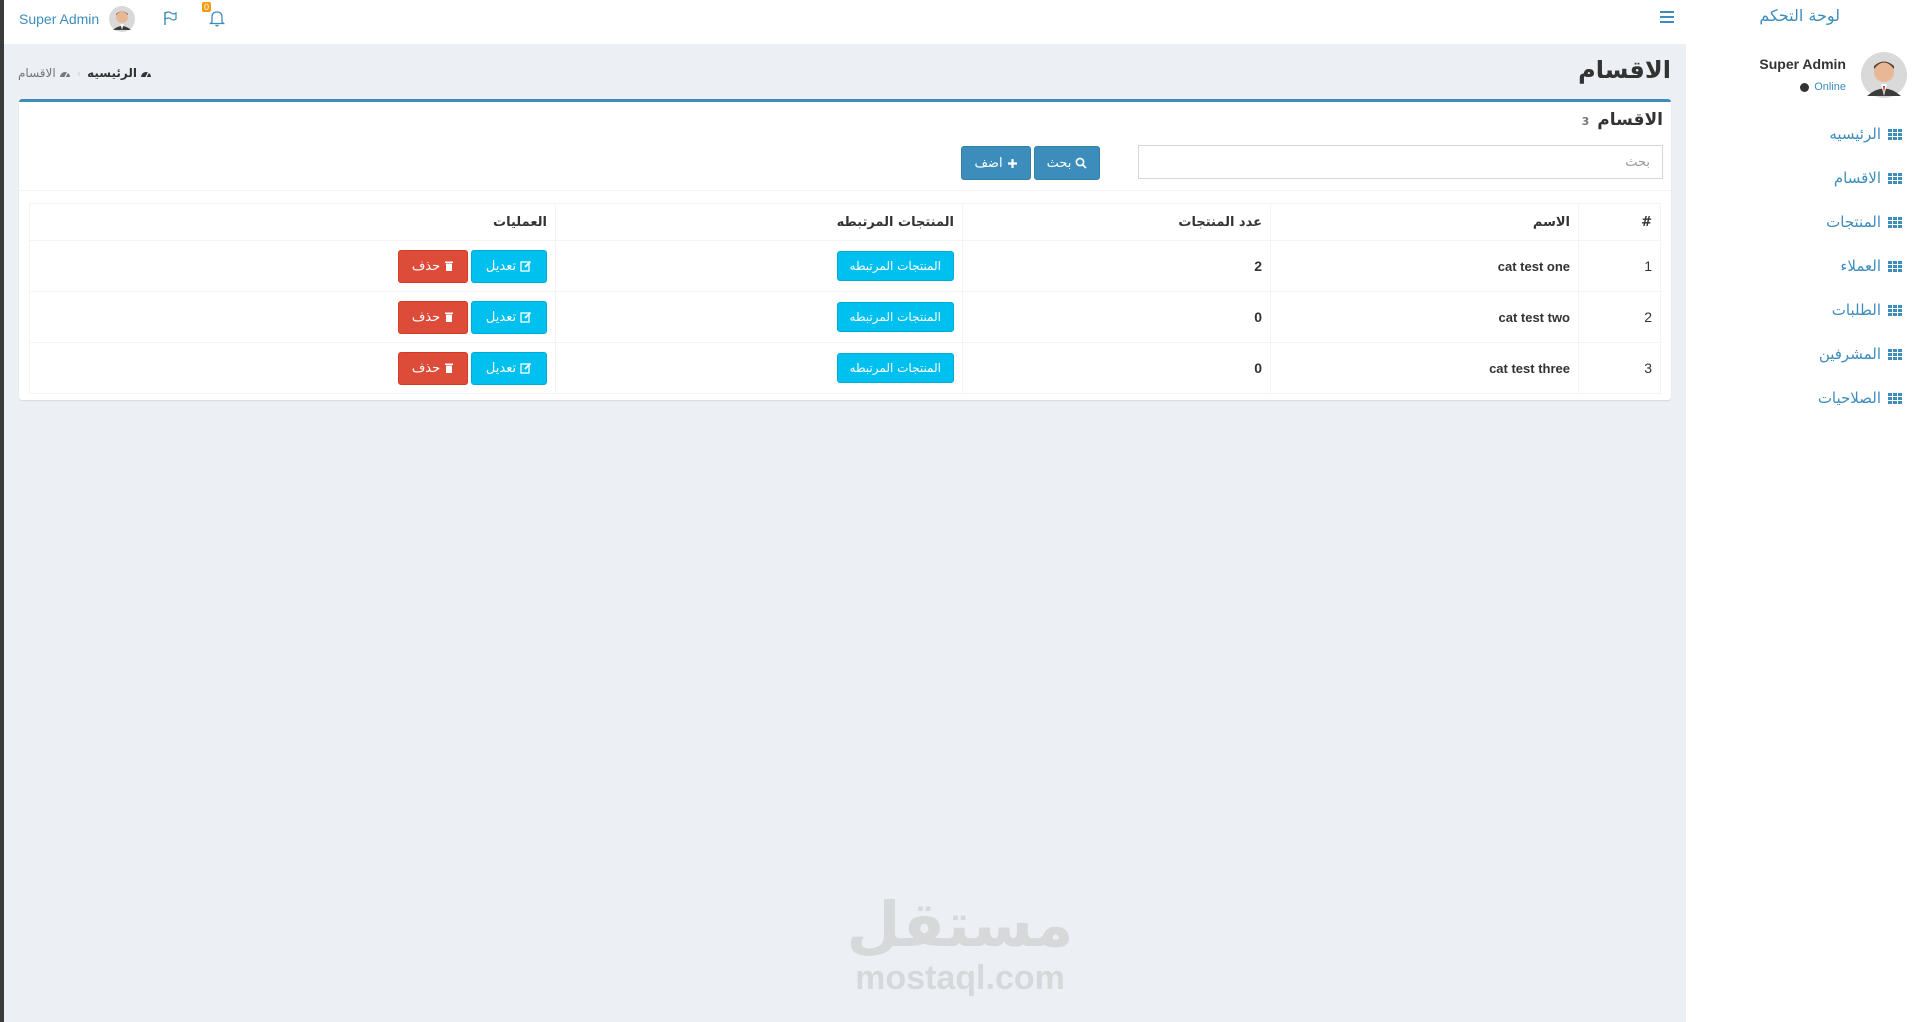 The image size is (1920, 1022). I want to click on watermark-latin: mostaql.com, so click(960, 978).